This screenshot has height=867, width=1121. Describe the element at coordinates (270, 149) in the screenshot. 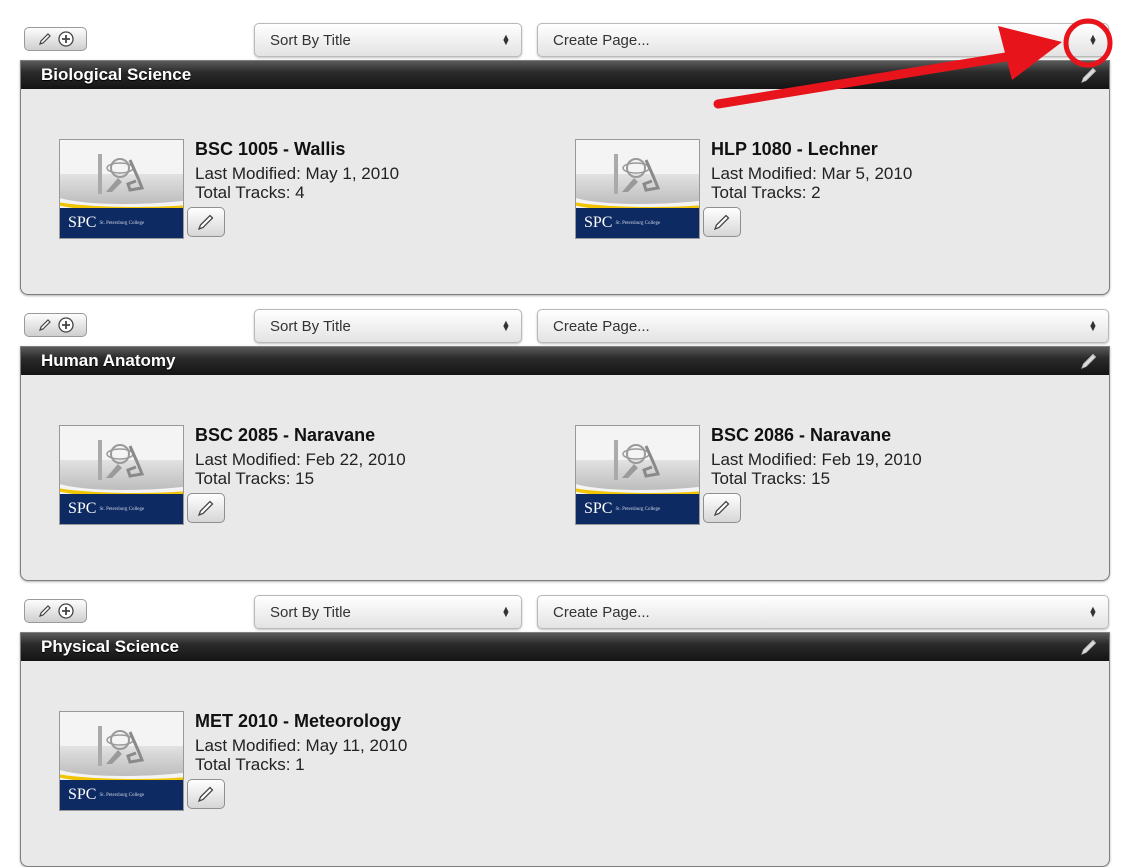

I see `item-title: BSC 1005 - Wallis` at that location.